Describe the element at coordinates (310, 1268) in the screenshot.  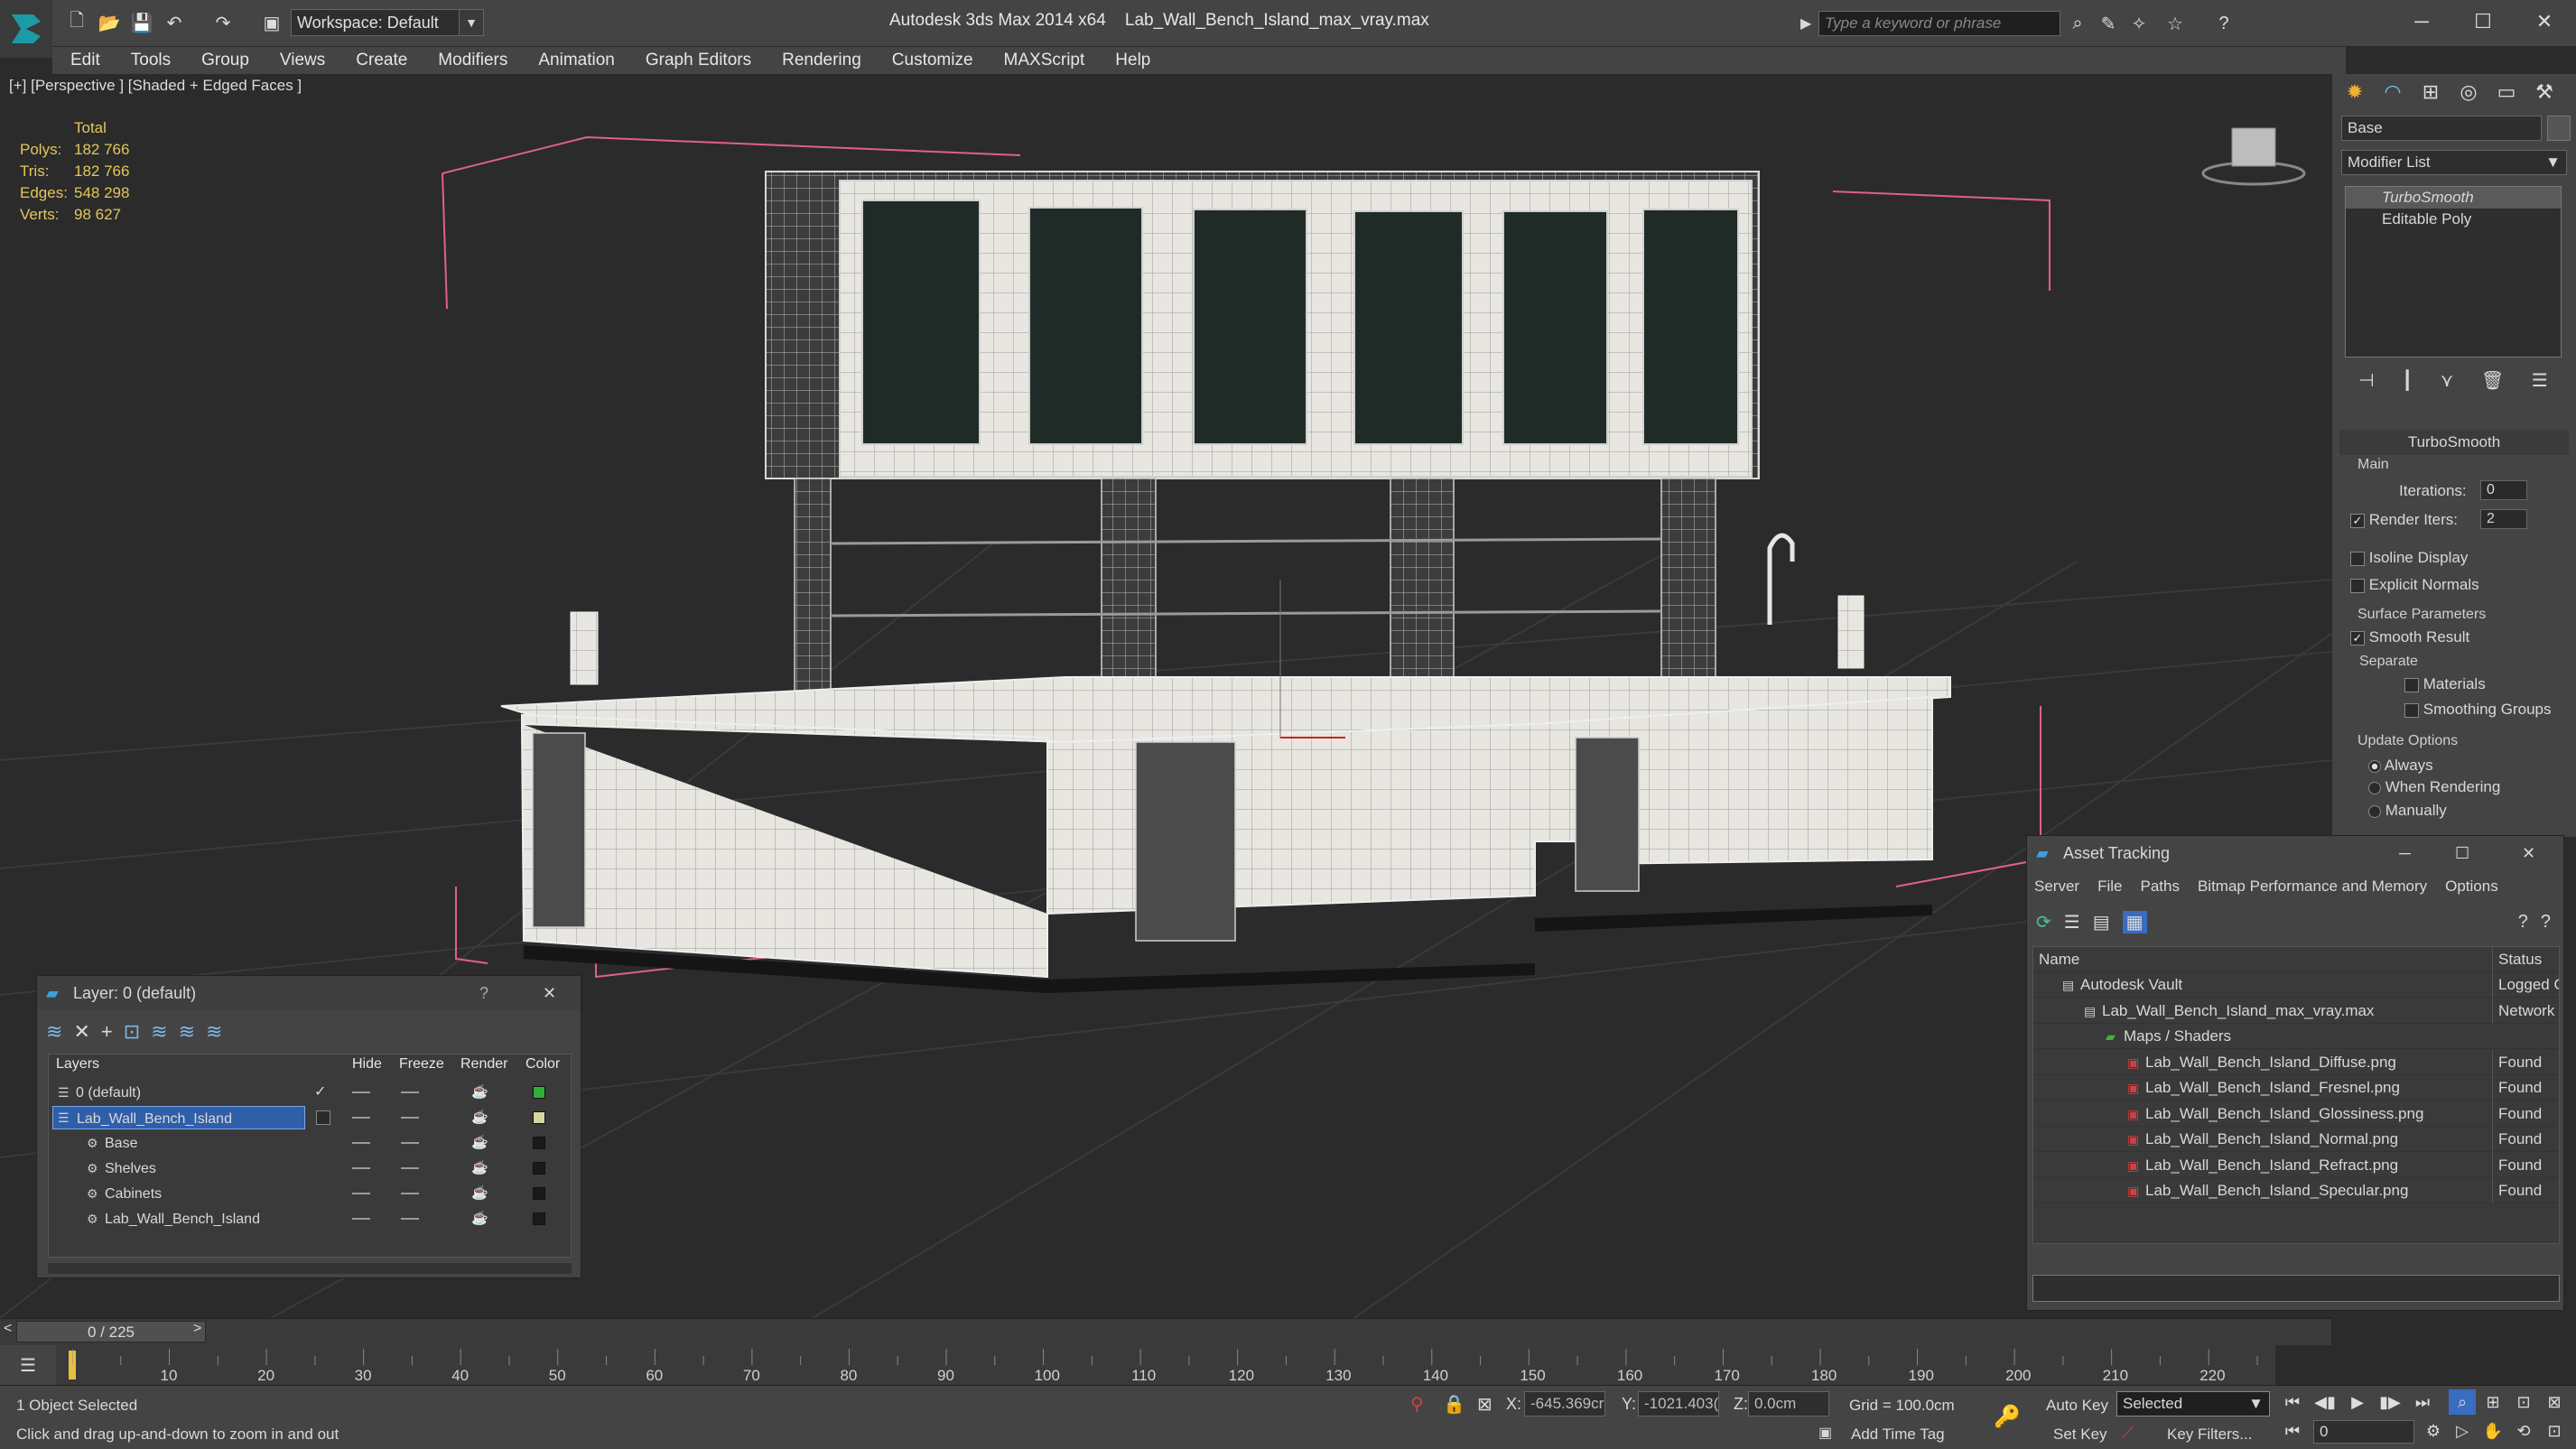
I see `layer-scrollbar` at that location.